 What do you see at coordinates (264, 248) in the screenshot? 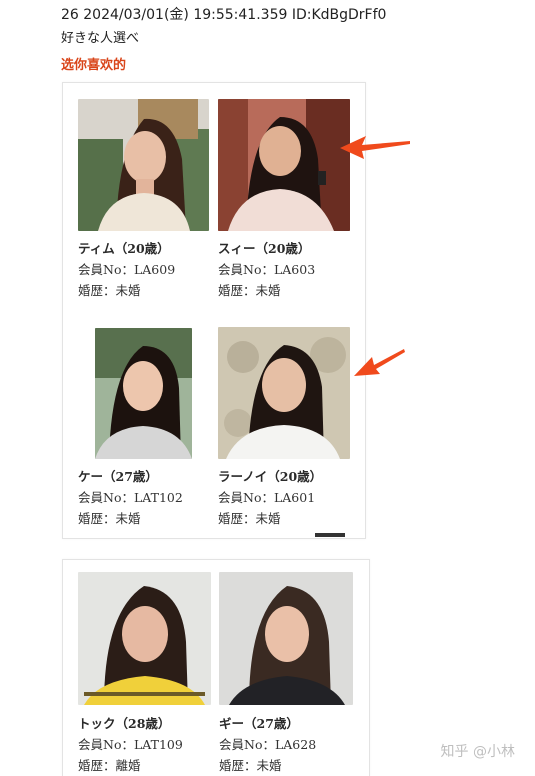
I see `profile-name: スィー（20歳）` at bounding box center [264, 248].